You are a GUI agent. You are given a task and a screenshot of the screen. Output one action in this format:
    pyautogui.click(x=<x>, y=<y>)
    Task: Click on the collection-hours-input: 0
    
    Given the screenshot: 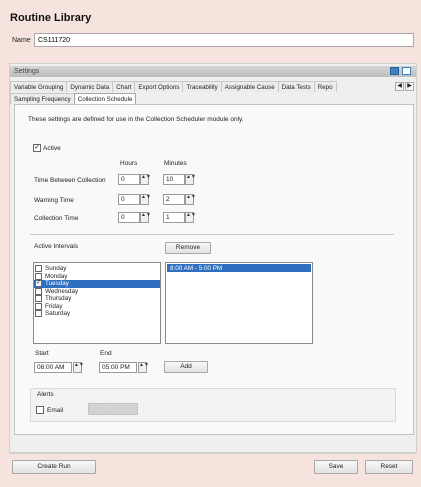 What is the action you would take?
    pyautogui.click(x=129, y=217)
    